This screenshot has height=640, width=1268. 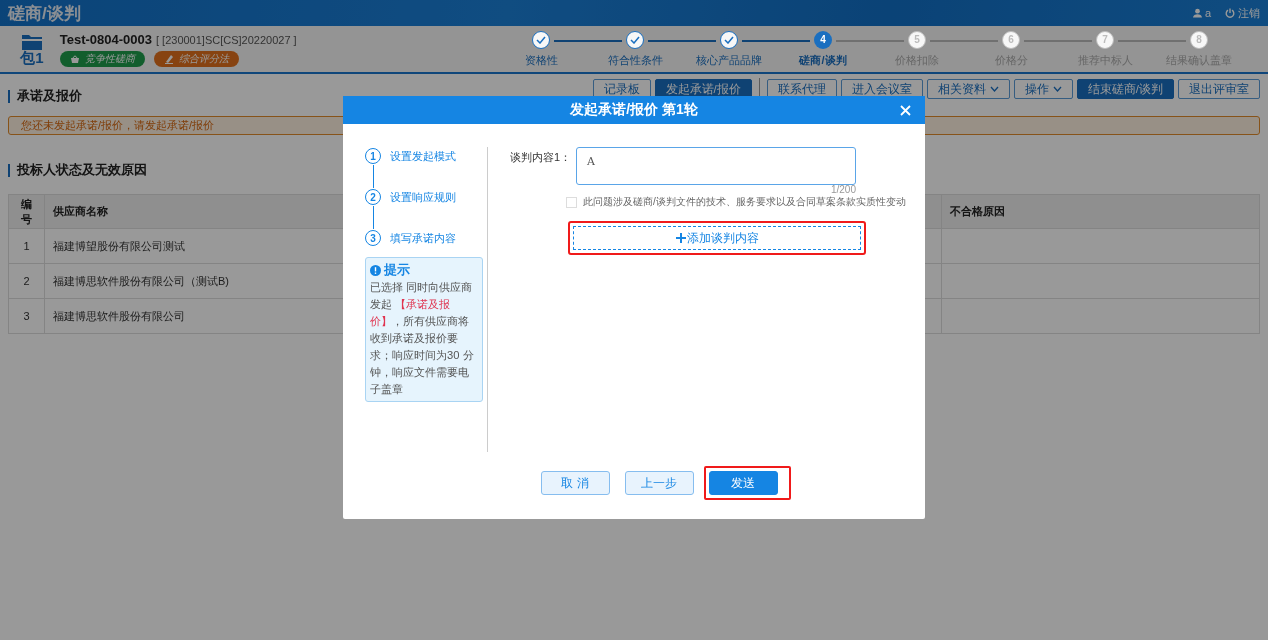 What do you see at coordinates (375, 270) in the screenshot?
I see `info-icon` at bounding box center [375, 270].